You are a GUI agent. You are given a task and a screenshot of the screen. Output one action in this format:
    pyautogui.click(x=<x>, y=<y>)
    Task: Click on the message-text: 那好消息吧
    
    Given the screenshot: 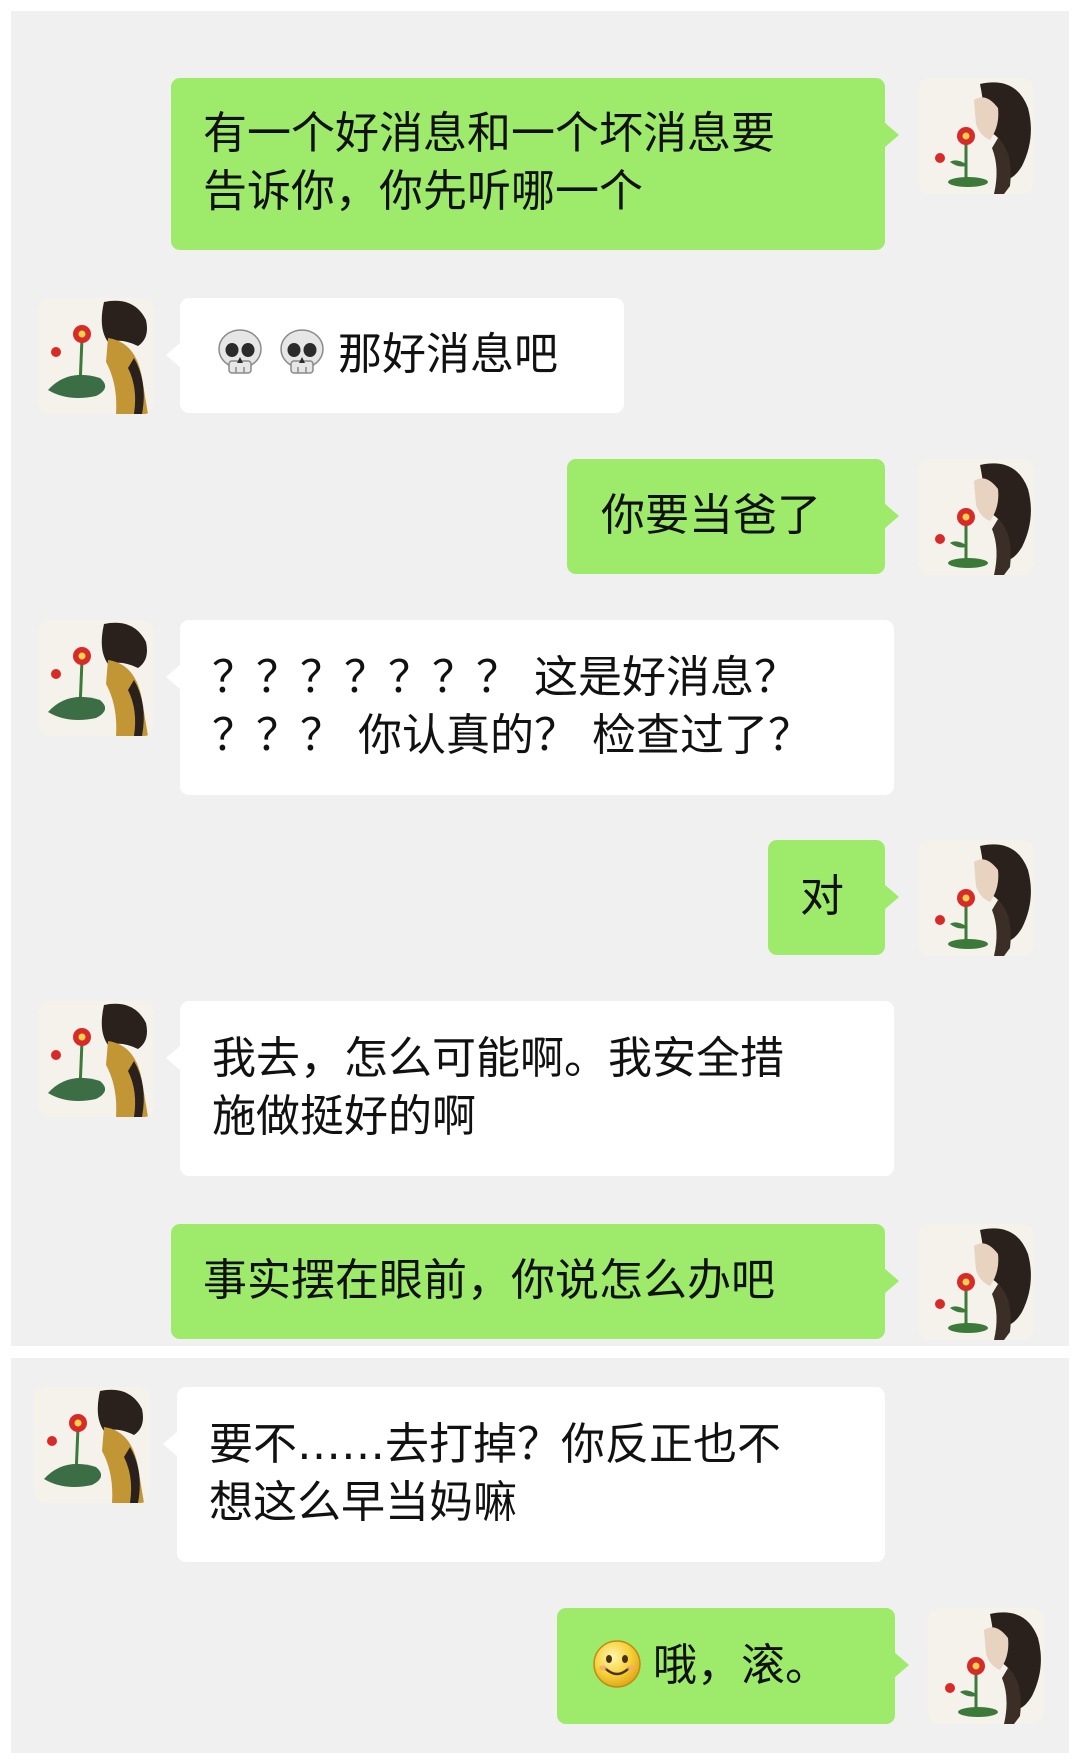 What is the action you would take?
    pyautogui.click(x=448, y=354)
    